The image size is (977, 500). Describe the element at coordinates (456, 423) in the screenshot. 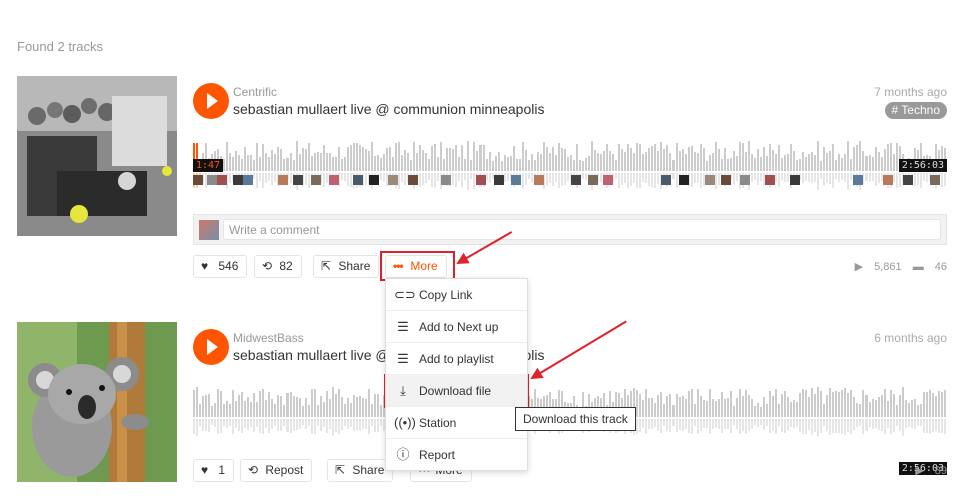

I see `menu-item-station: ((•)) Station` at that location.